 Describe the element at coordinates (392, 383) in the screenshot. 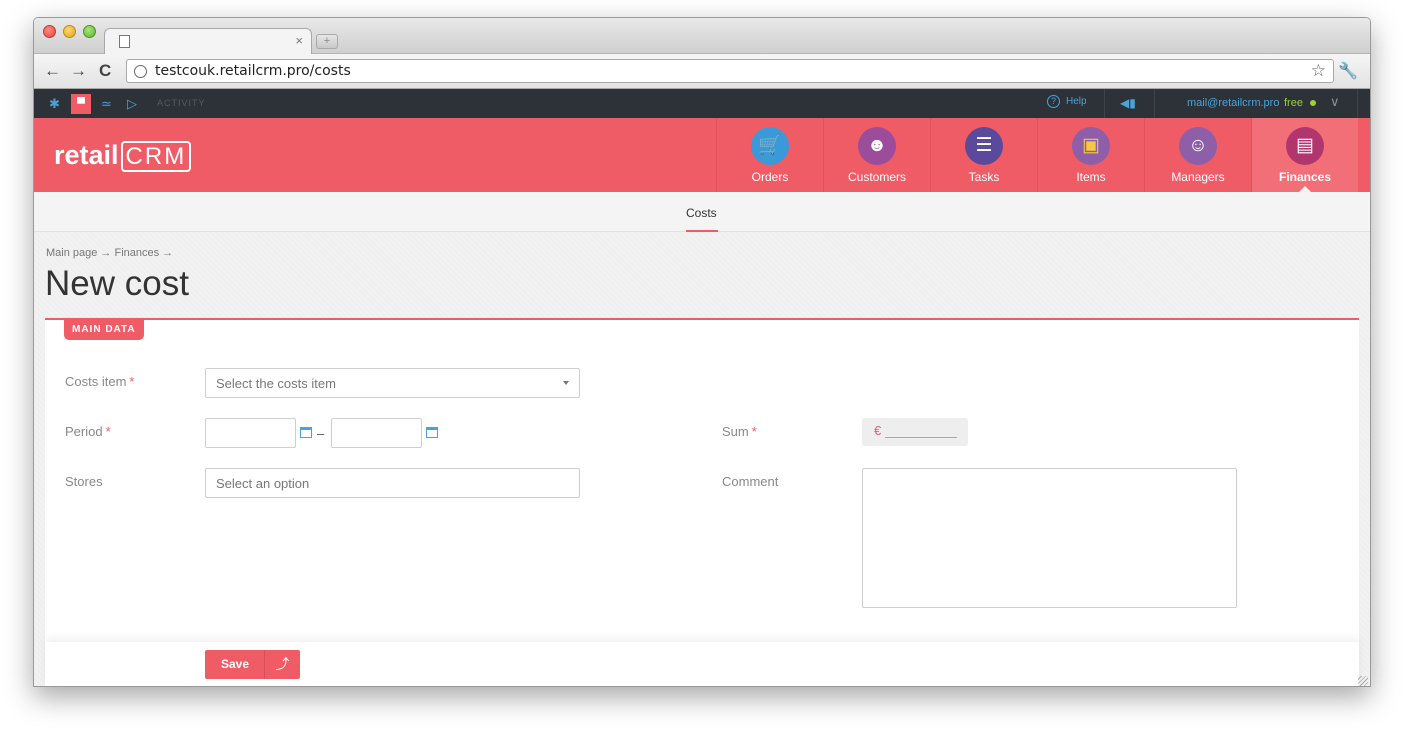

I see `costs-item-select: Select the costs item` at that location.